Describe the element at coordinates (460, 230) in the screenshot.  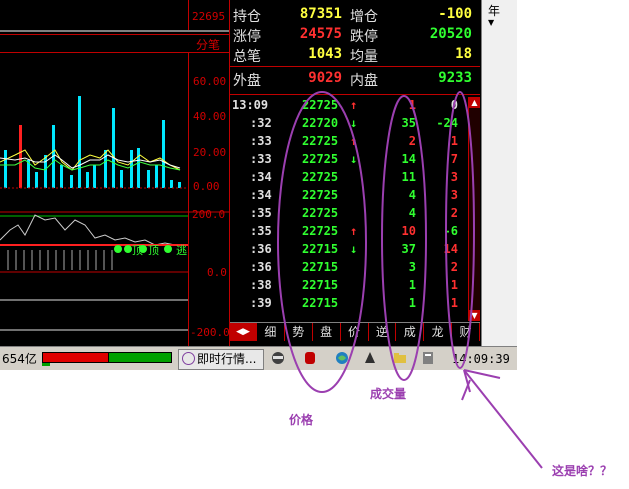
I see `change-circle` at that location.